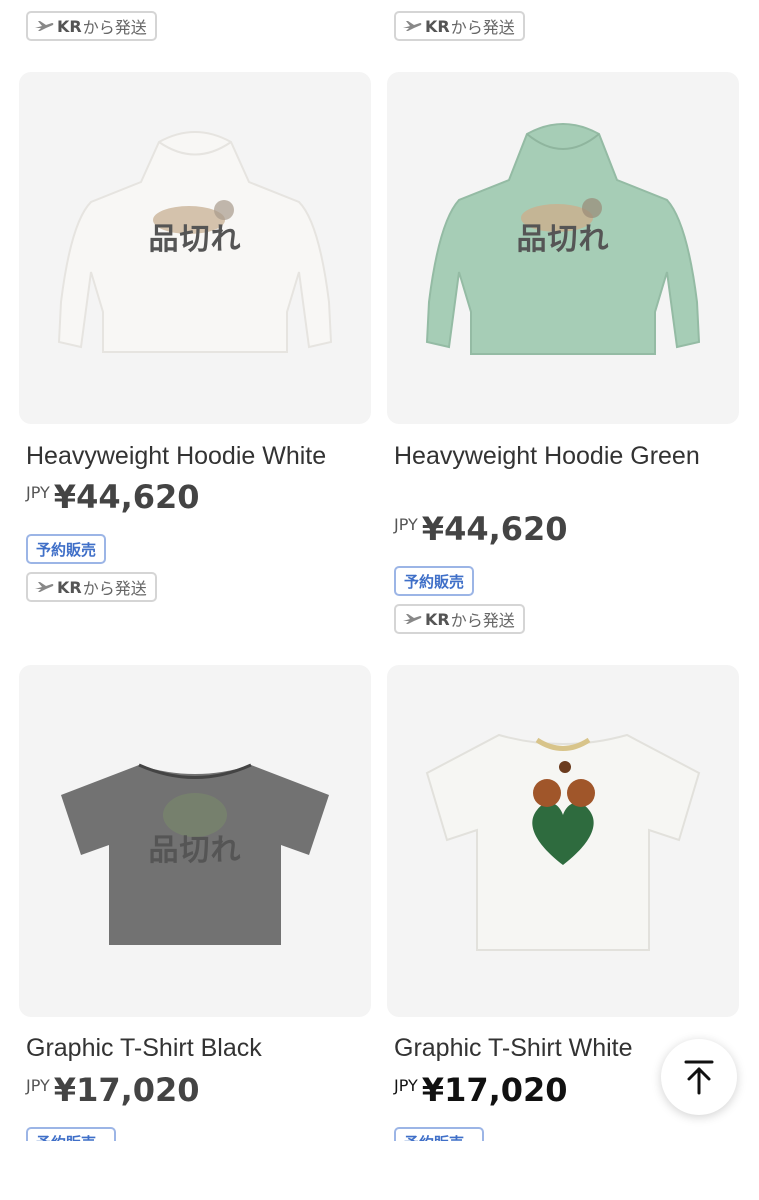 The height and width of the screenshot is (1200, 759). I want to click on product-name: Graphic T-Shirt Black, so click(201, 1048).